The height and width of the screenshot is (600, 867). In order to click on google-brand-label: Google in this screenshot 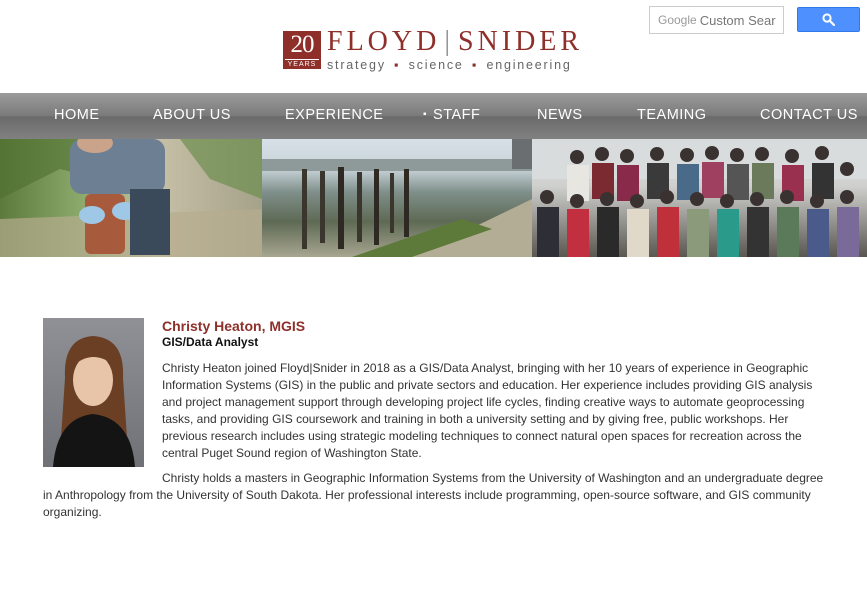, I will do `click(677, 20)`.